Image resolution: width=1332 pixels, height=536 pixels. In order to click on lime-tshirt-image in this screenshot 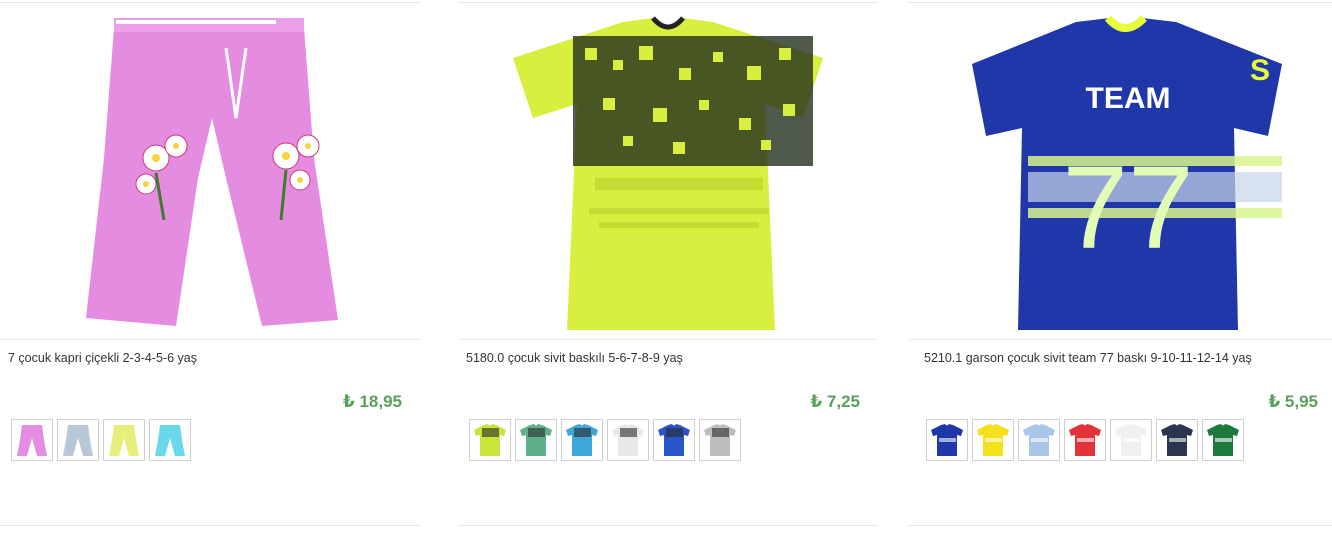, I will do `click(668, 173)`.